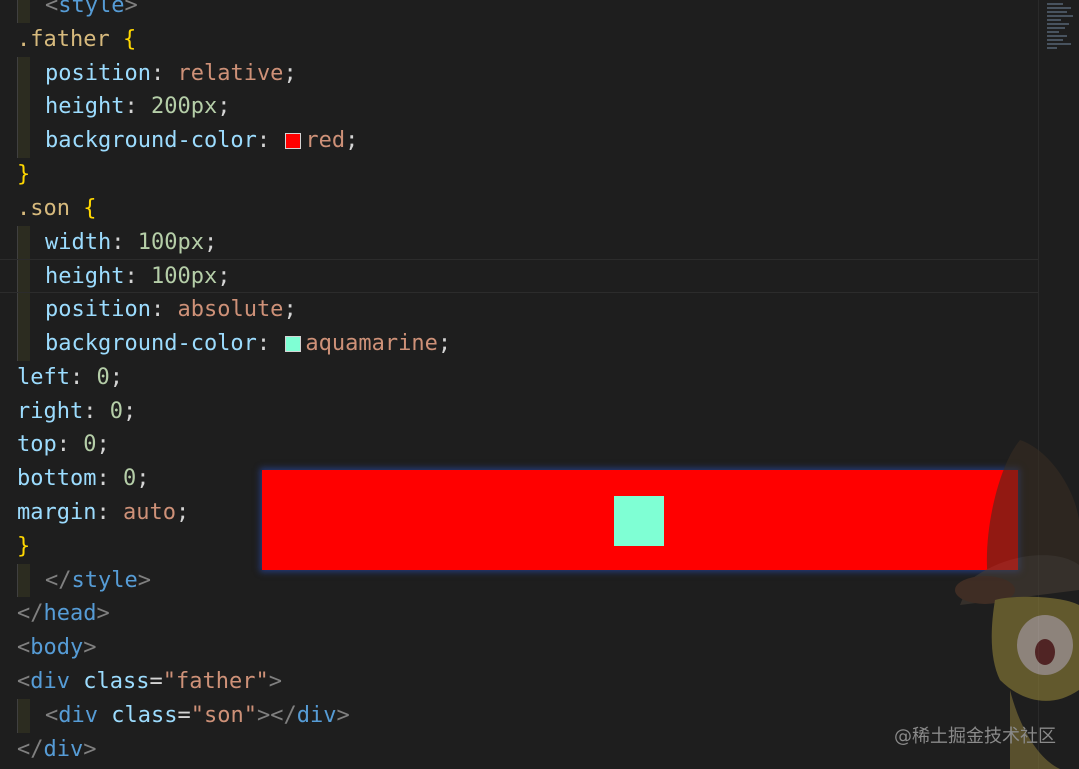 The width and height of the screenshot is (1079, 769). I want to click on css-property: top, so click(37, 445).